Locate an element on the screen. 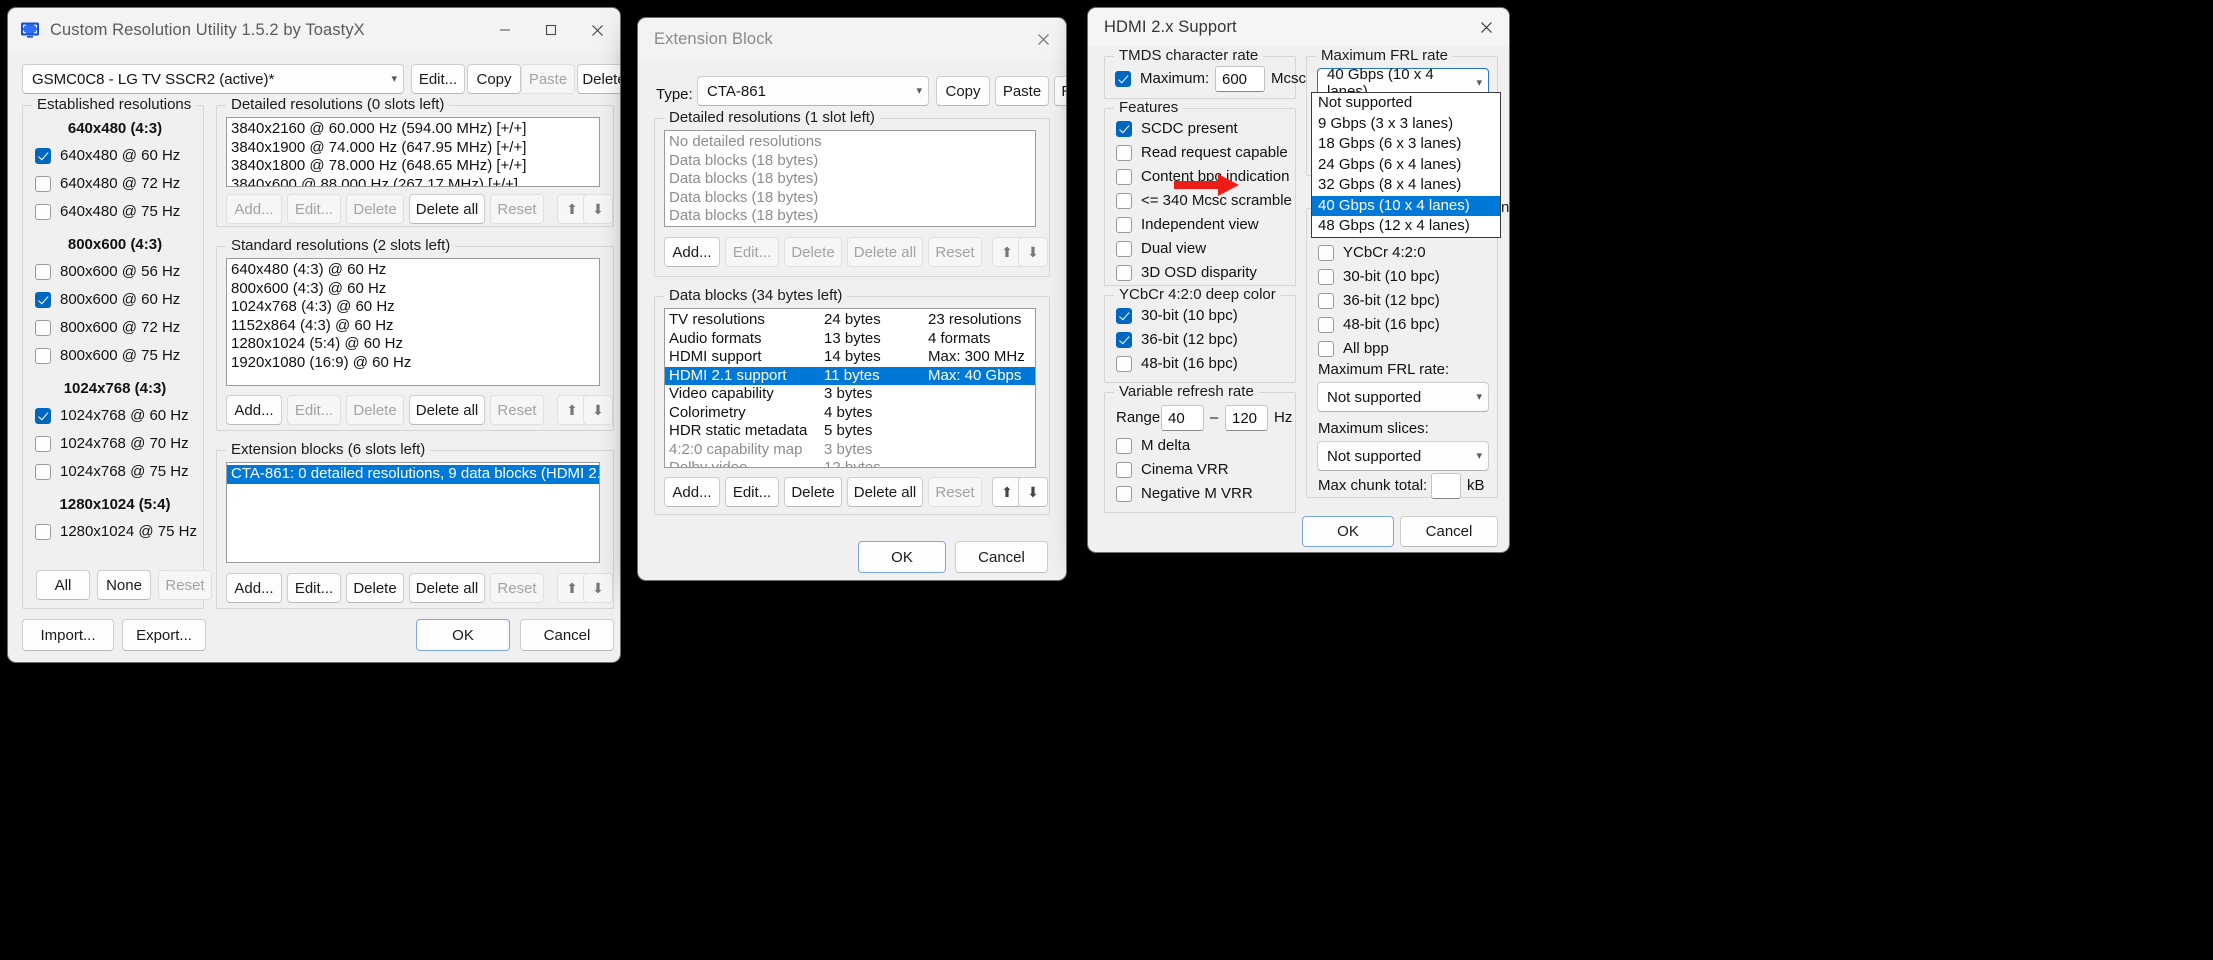 This screenshot has width=2213, height=960. delete-button: Delete is located at coordinates (598, 79).